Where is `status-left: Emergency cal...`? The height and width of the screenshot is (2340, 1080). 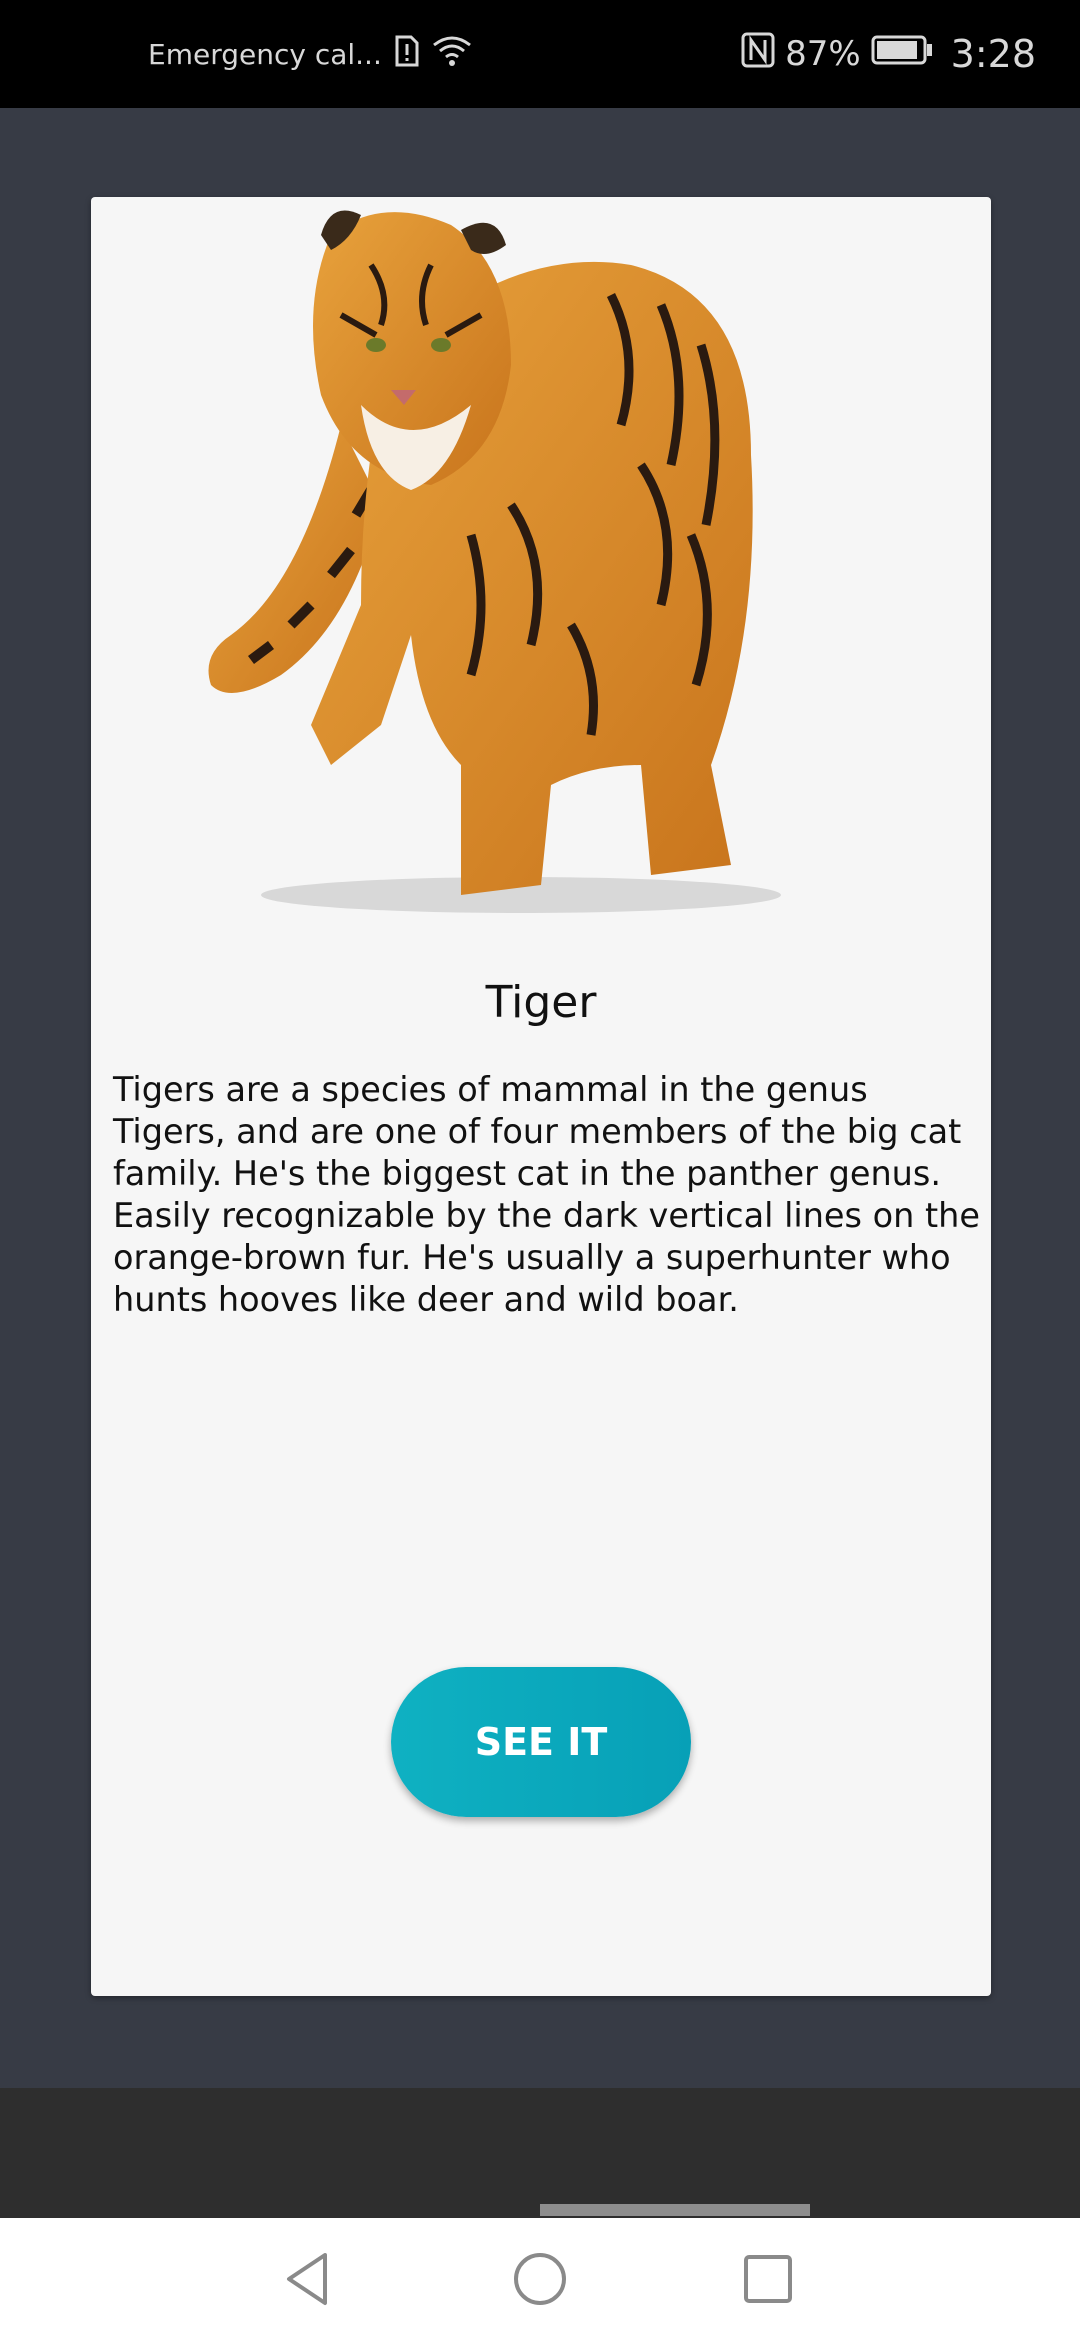
status-left: Emergency cal... is located at coordinates (310, 54).